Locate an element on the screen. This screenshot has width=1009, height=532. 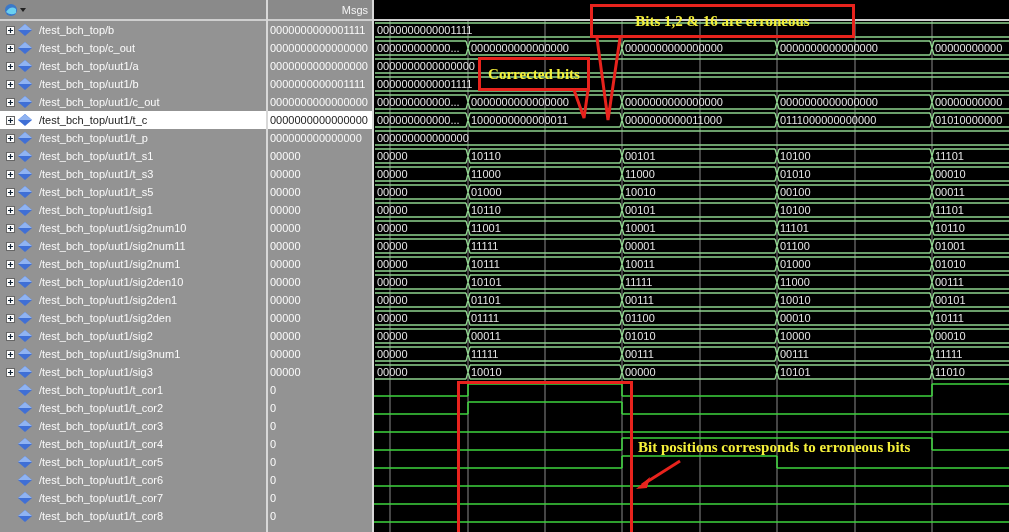
signal-name: /test_bch_top/uut1/a is located at coordinates (89, 66).